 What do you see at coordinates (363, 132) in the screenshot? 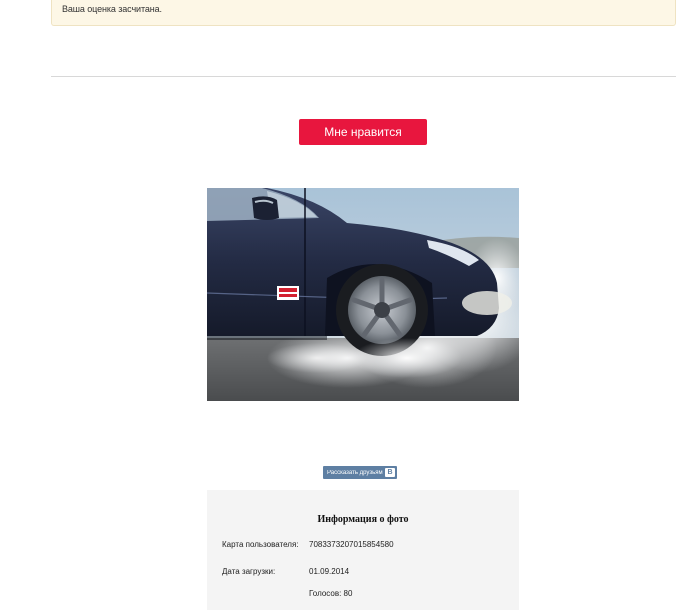
I see `like-button: Мне нравится` at bounding box center [363, 132].